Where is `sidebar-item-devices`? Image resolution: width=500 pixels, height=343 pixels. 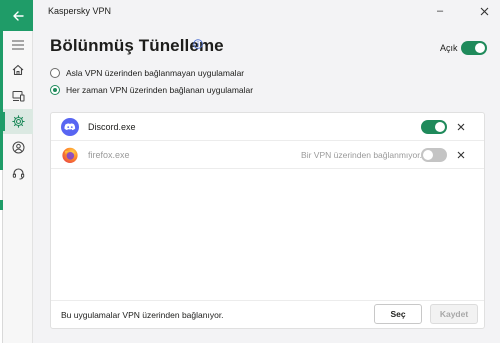
sidebar-item-devices is located at coordinates (18, 95).